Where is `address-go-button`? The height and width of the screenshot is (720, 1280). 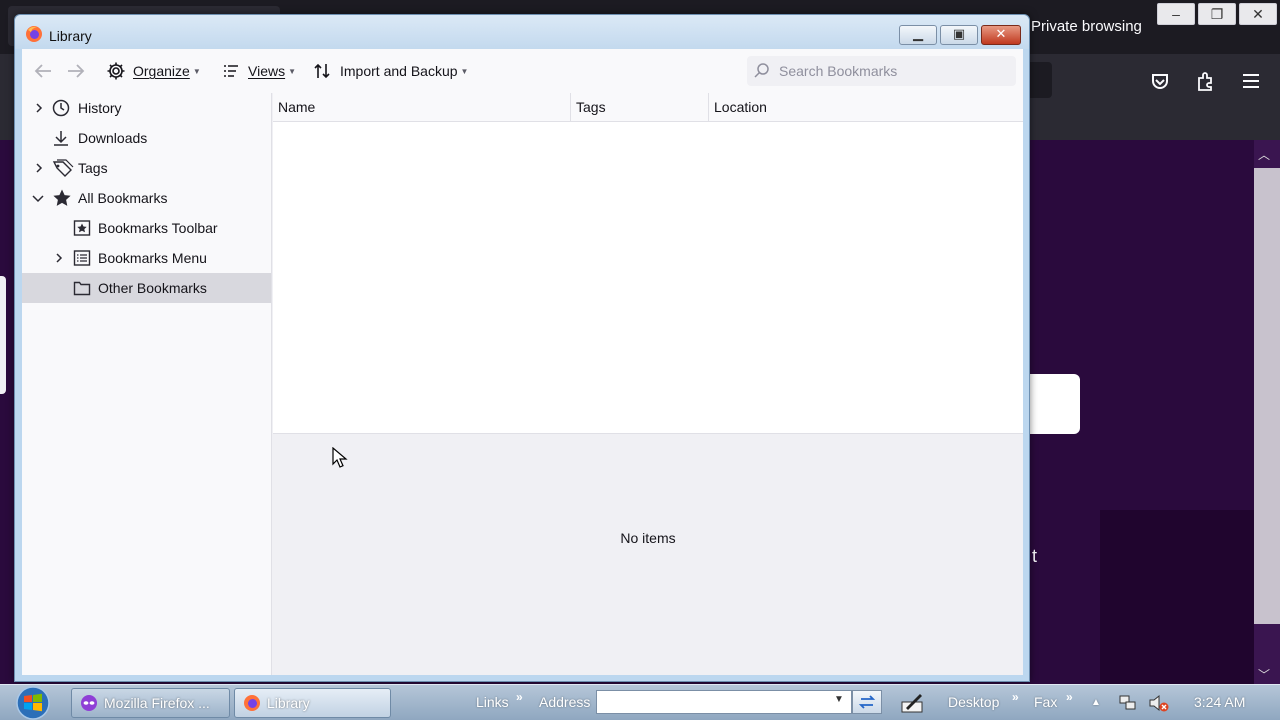
address-go-button is located at coordinates (867, 702).